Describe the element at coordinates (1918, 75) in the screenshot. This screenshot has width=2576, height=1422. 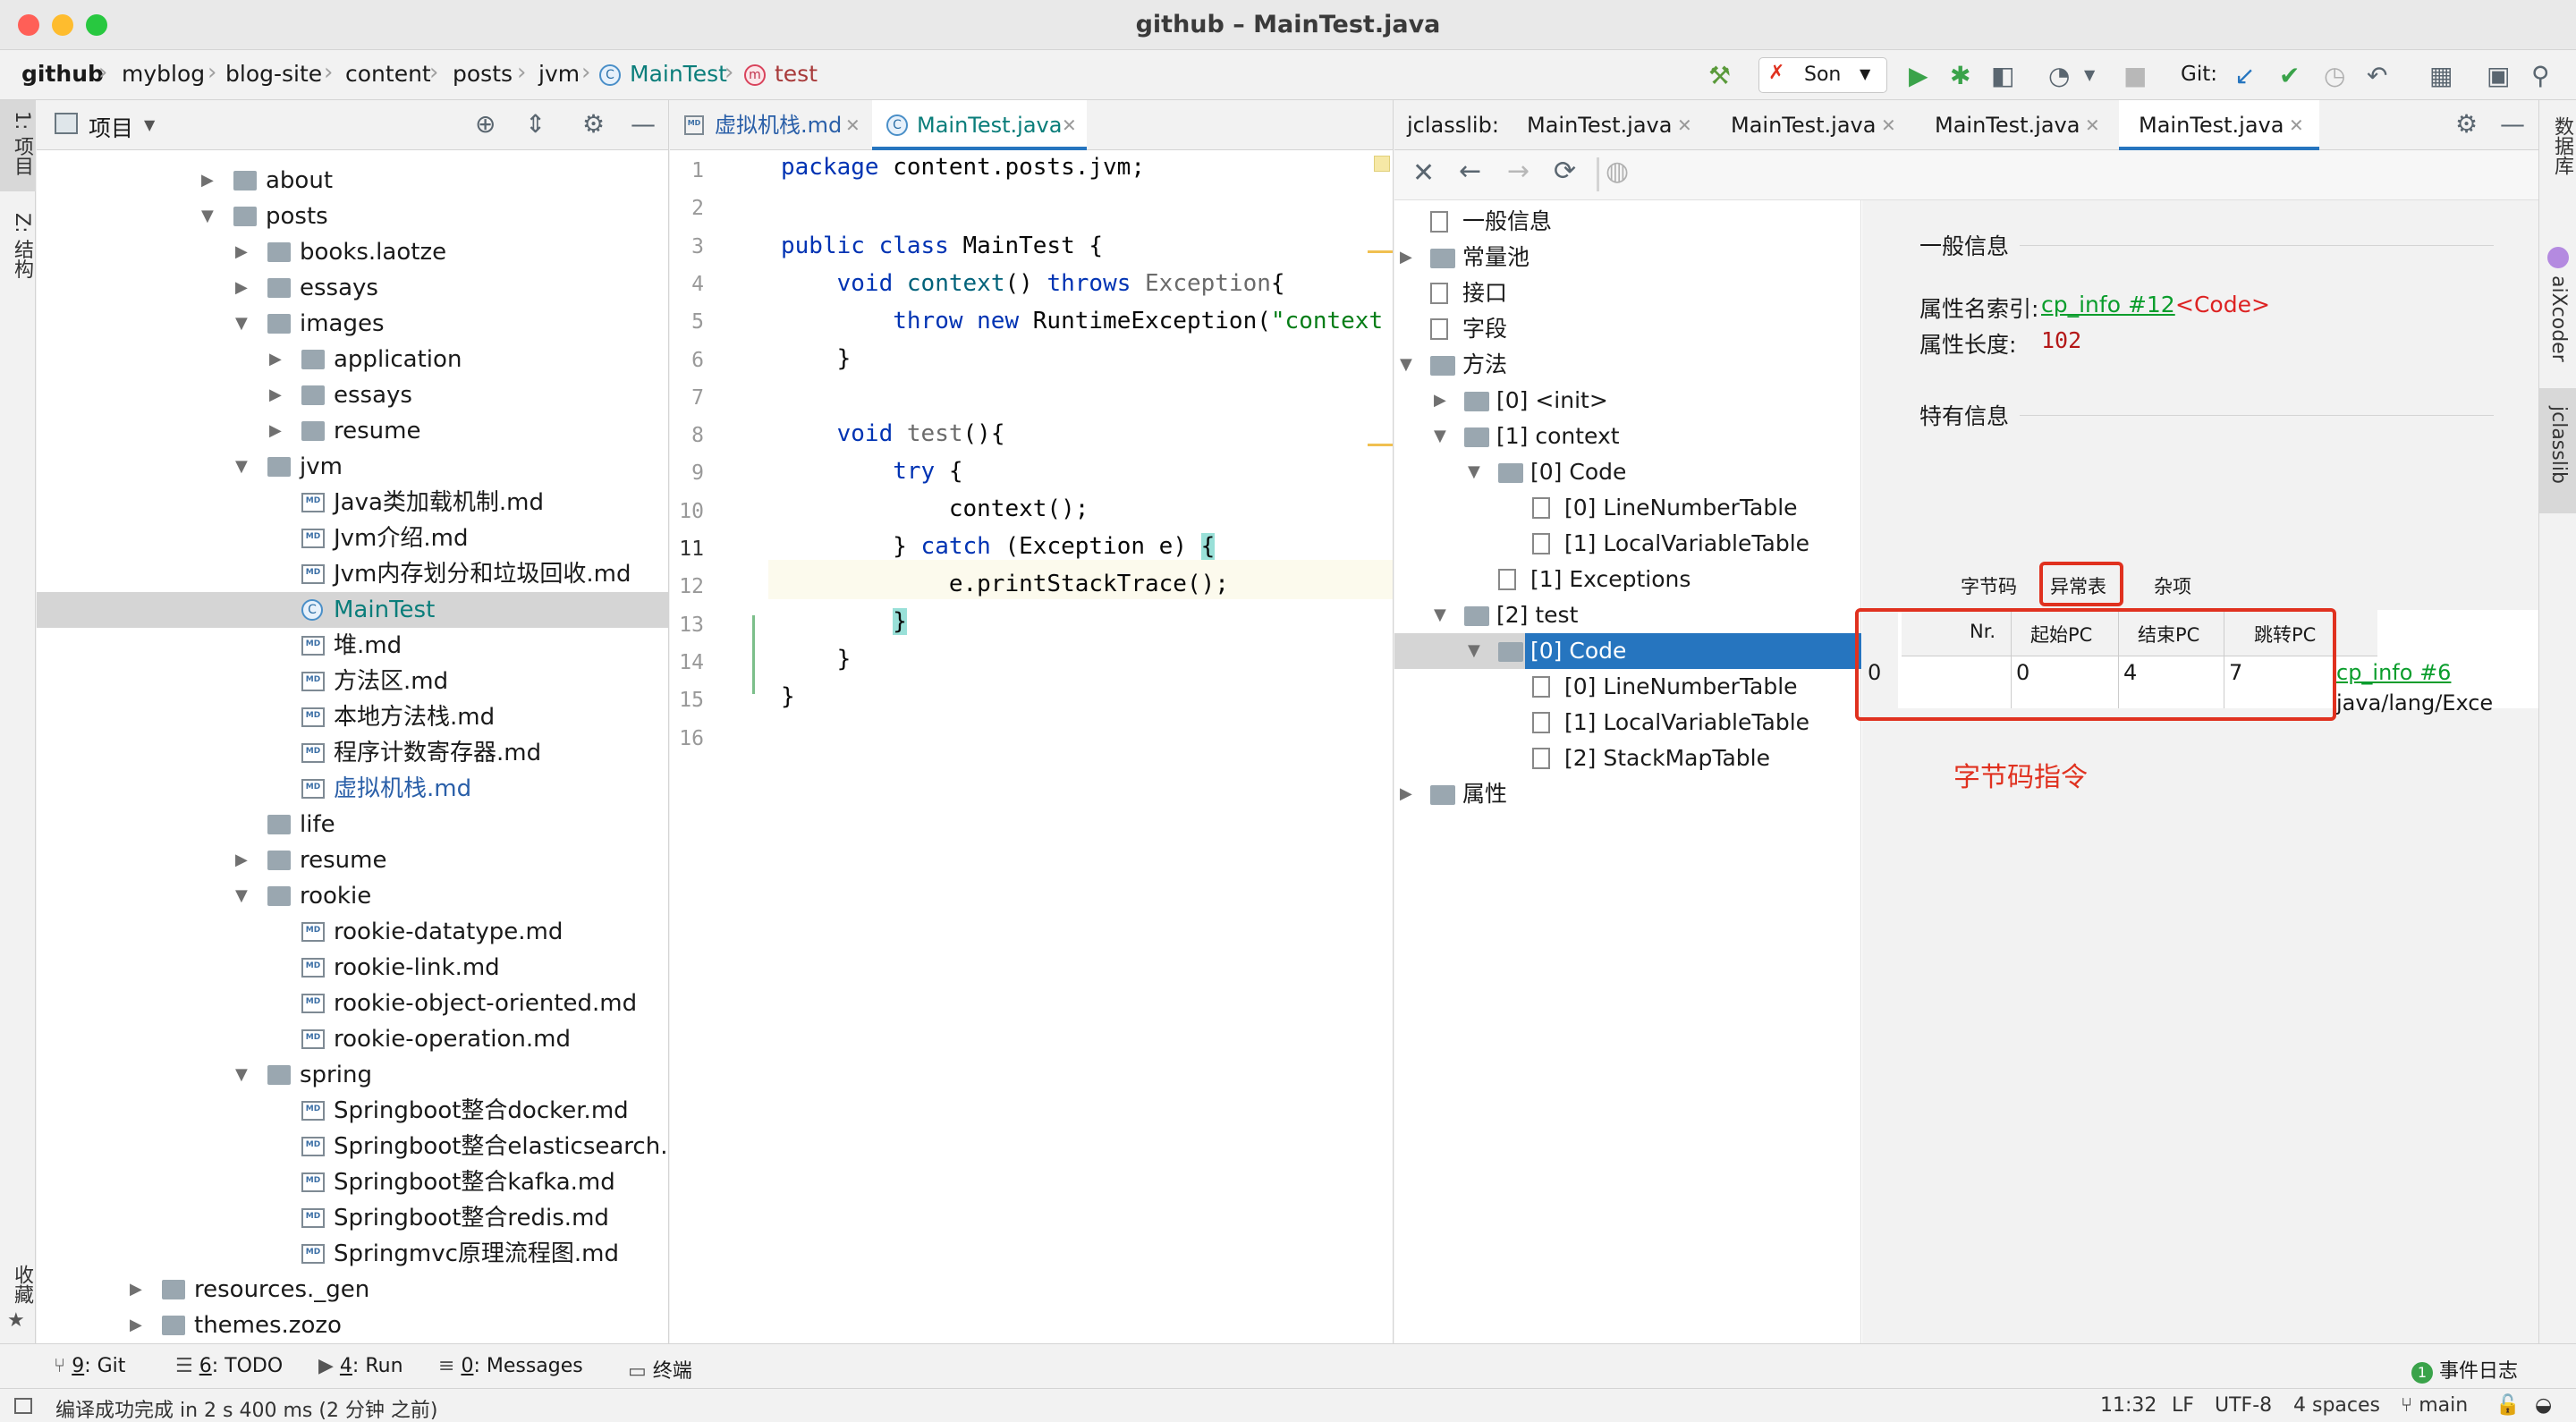
I see `run-icon: ▶` at that location.